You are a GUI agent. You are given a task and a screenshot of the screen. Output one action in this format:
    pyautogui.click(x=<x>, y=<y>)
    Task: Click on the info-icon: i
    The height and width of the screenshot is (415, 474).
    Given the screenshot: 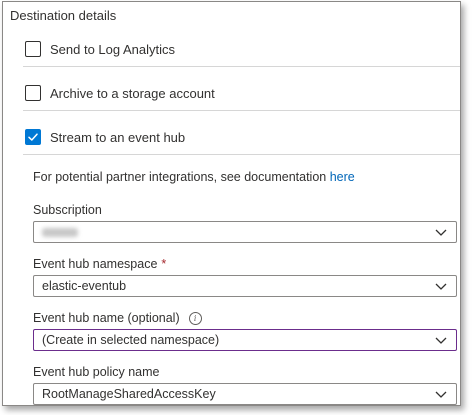 What is the action you would take?
    pyautogui.click(x=195, y=318)
    